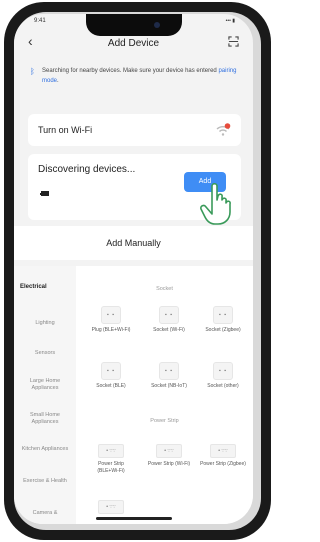 The image size is (320, 542). I want to click on home-indicator, so click(134, 518).